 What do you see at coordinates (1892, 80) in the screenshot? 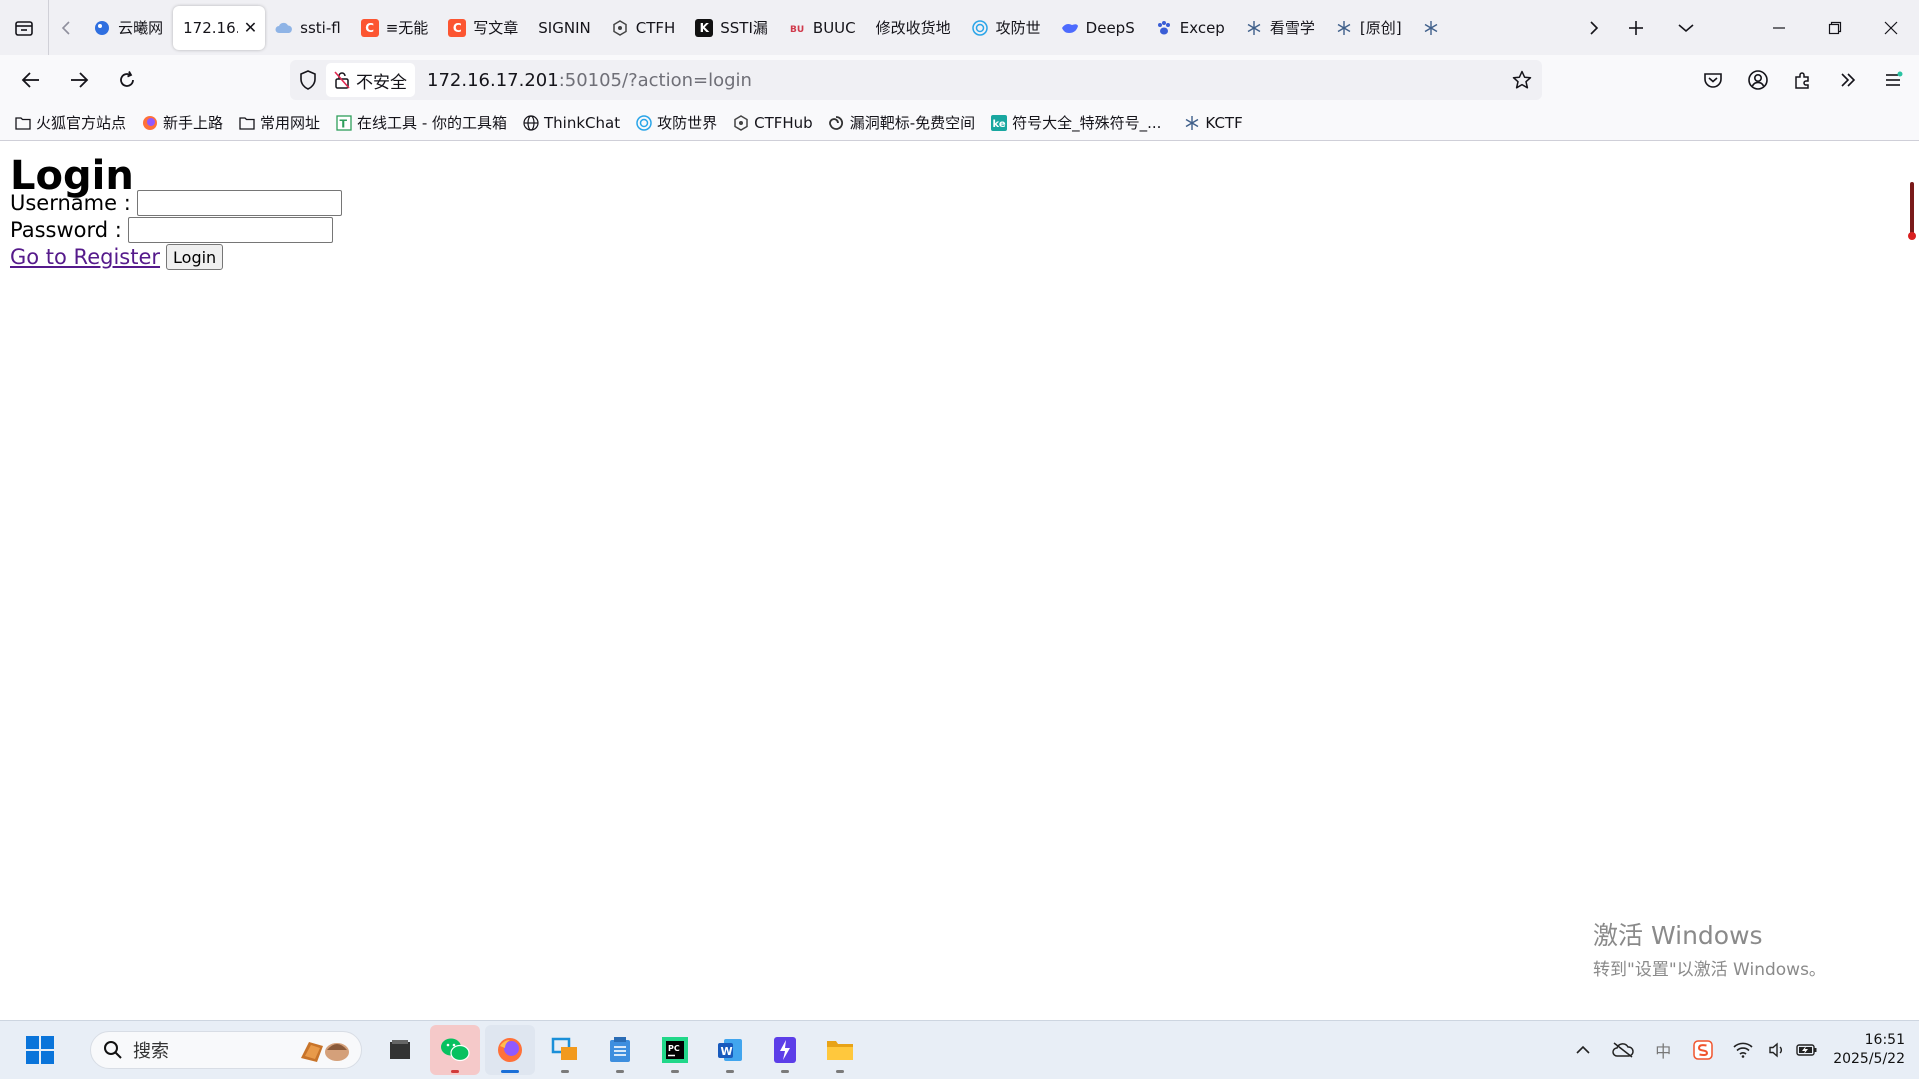
I see `app-menu-button` at bounding box center [1892, 80].